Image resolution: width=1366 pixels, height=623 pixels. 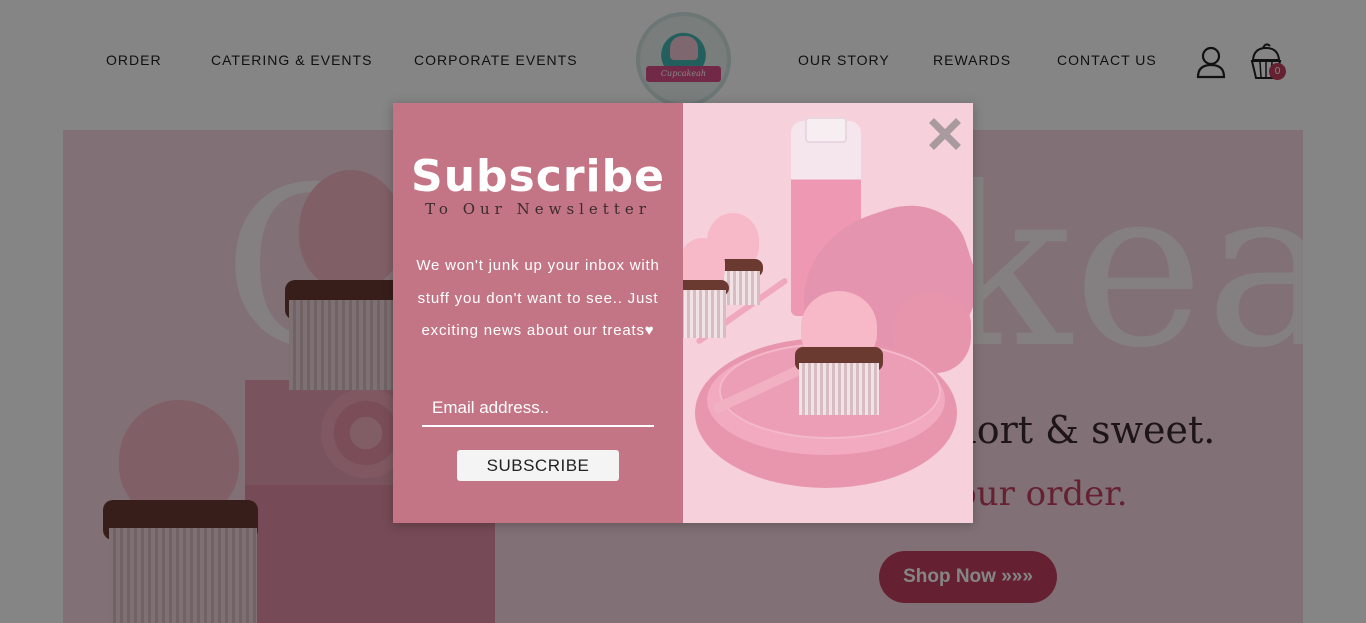 What do you see at coordinates (826, 130) in the screenshot?
I see `bottle-neck-image` at bounding box center [826, 130].